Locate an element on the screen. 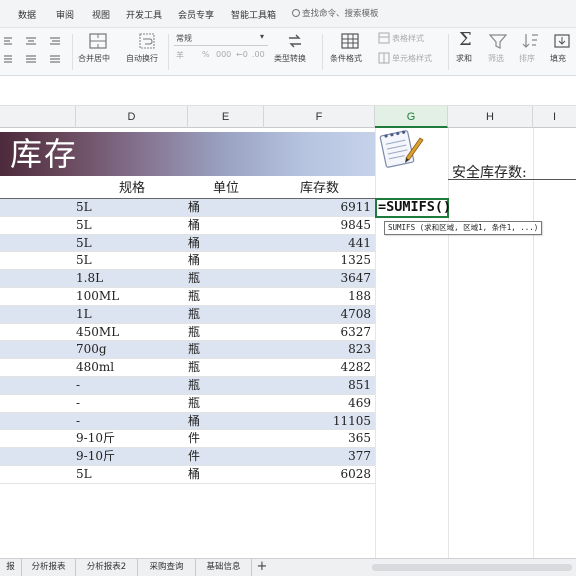 The image size is (576, 576). qty-cell: 188 is located at coordinates (359, 297).